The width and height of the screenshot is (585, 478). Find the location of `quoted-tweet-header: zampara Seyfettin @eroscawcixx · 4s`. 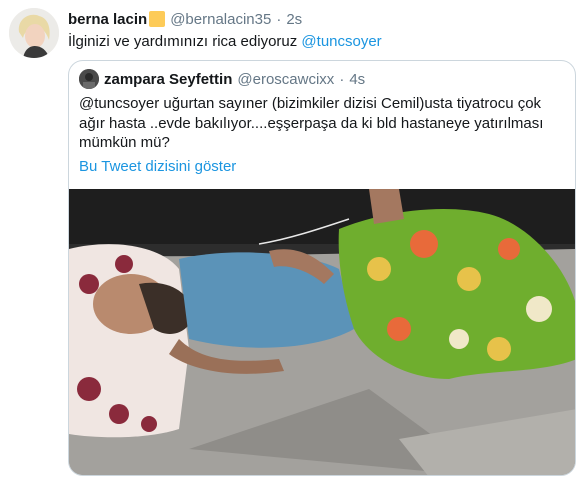

quoted-tweet-header: zampara Seyfettin @eroscawcixx · 4s is located at coordinates (222, 79).